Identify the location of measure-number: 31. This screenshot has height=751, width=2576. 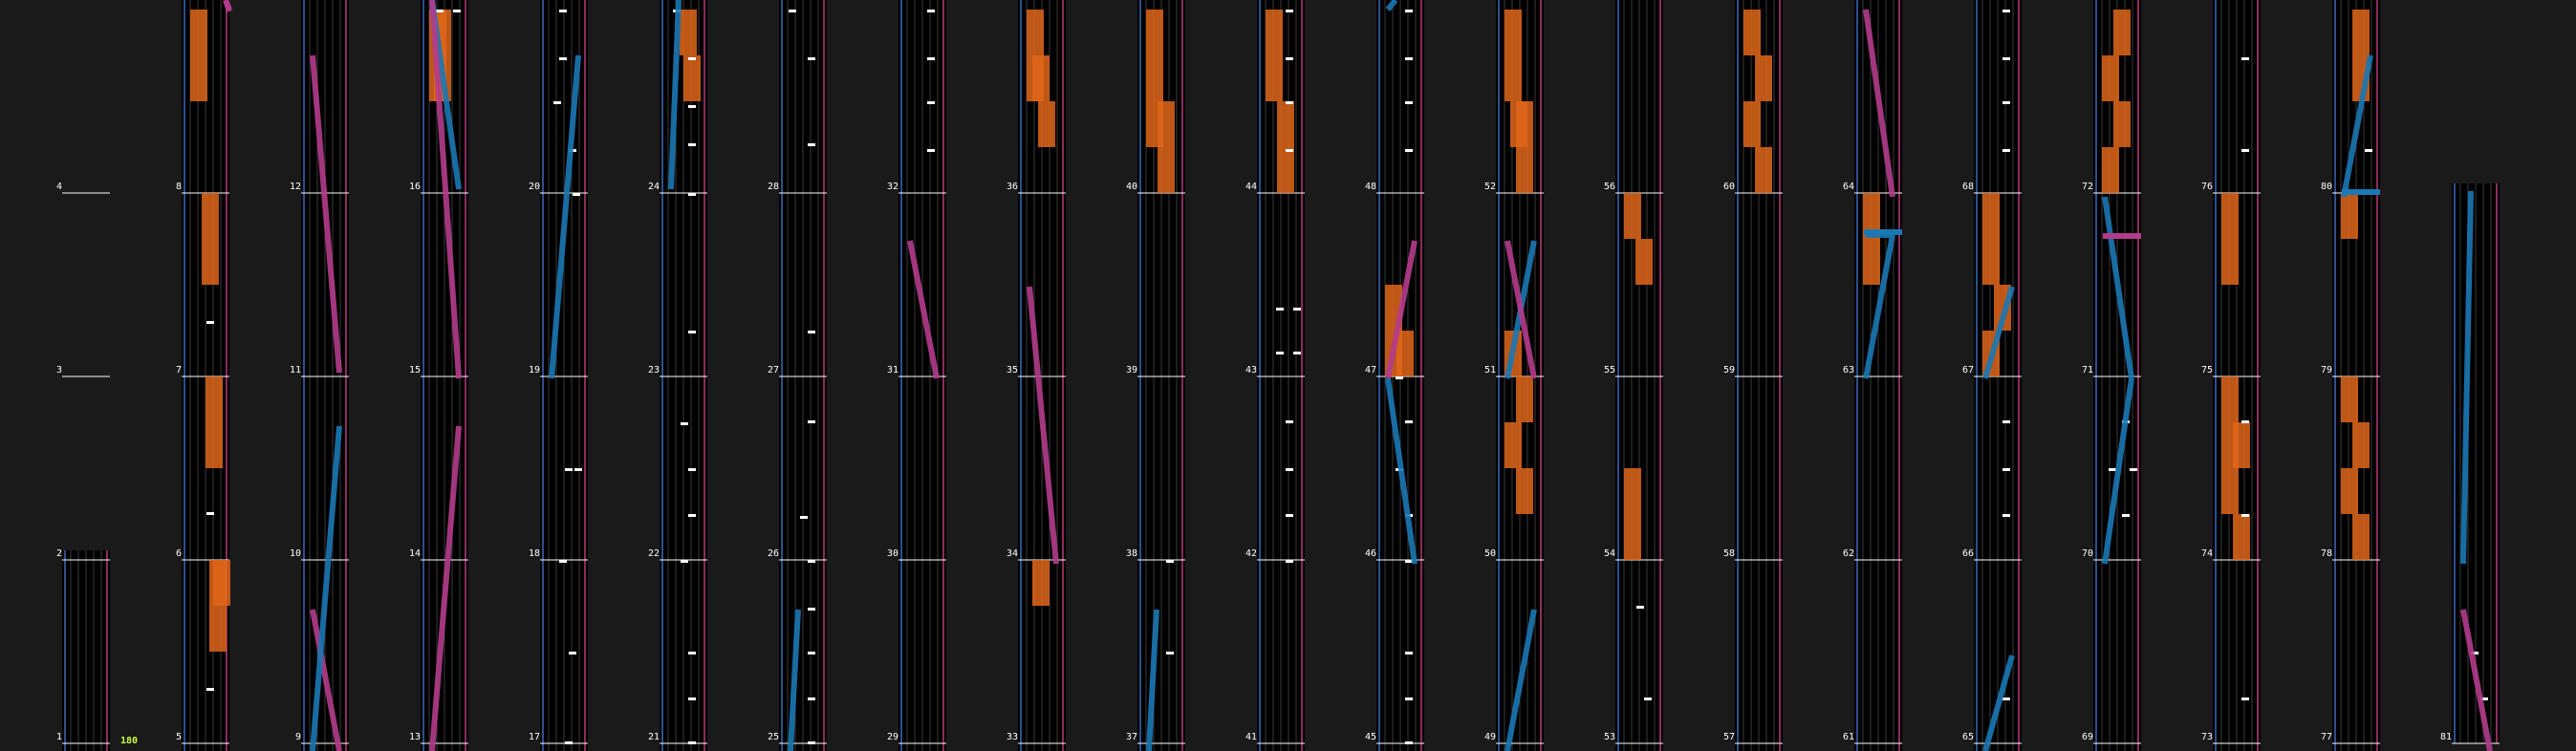
(893, 370).